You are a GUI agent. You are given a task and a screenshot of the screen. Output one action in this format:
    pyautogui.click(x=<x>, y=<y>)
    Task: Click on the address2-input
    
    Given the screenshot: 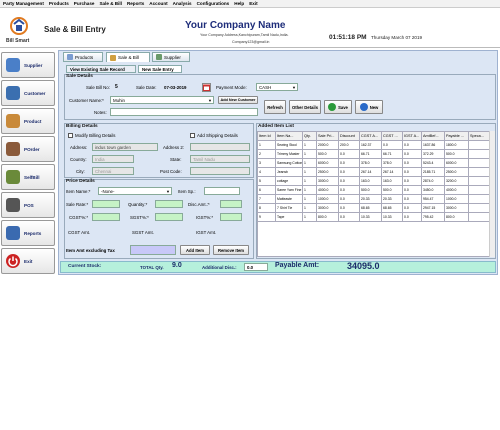 What is the action you would take?
    pyautogui.click(x=220, y=147)
    